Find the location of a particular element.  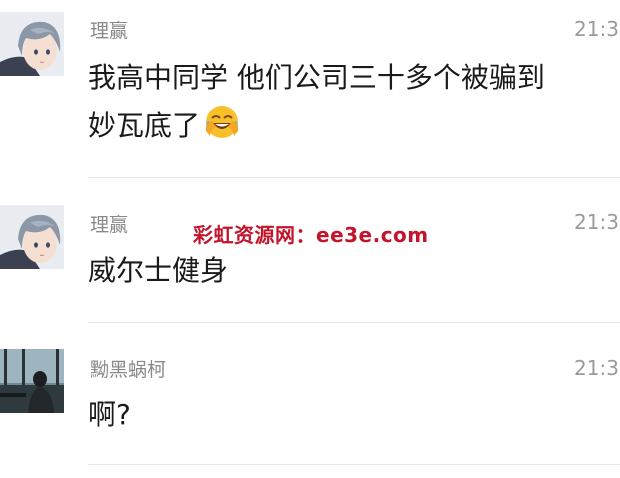

message-line: 啊? is located at coordinates (109, 414).